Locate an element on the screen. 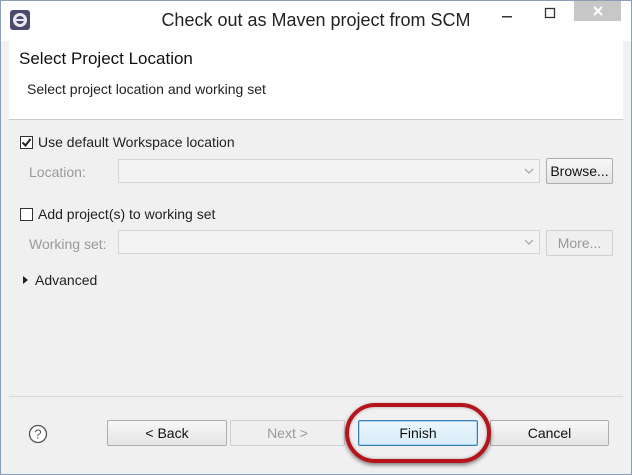  working-set-label: Working set: is located at coordinates (68, 244).